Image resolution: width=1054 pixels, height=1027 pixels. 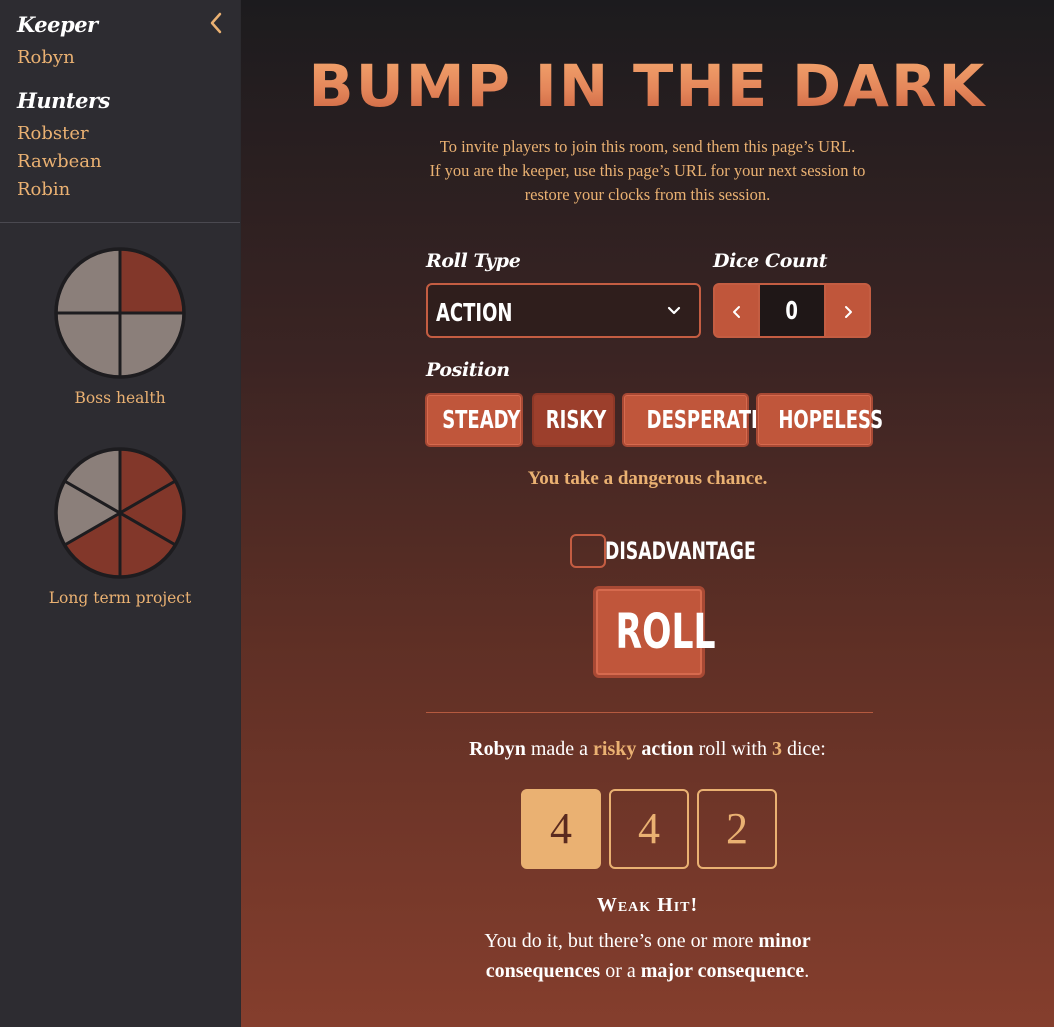 What do you see at coordinates (620, 971) in the screenshot?
I see `outcome-text: or a` at bounding box center [620, 971].